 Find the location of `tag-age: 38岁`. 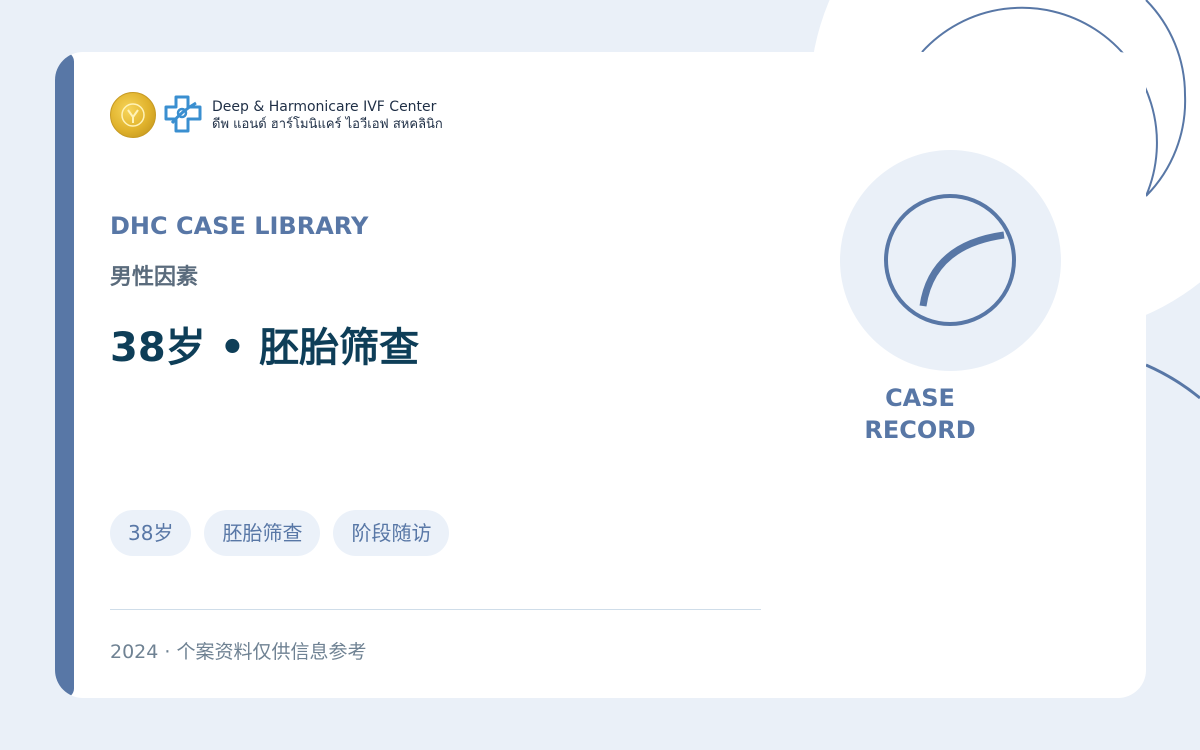

tag-age: 38岁 is located at coordinates (151, 533).